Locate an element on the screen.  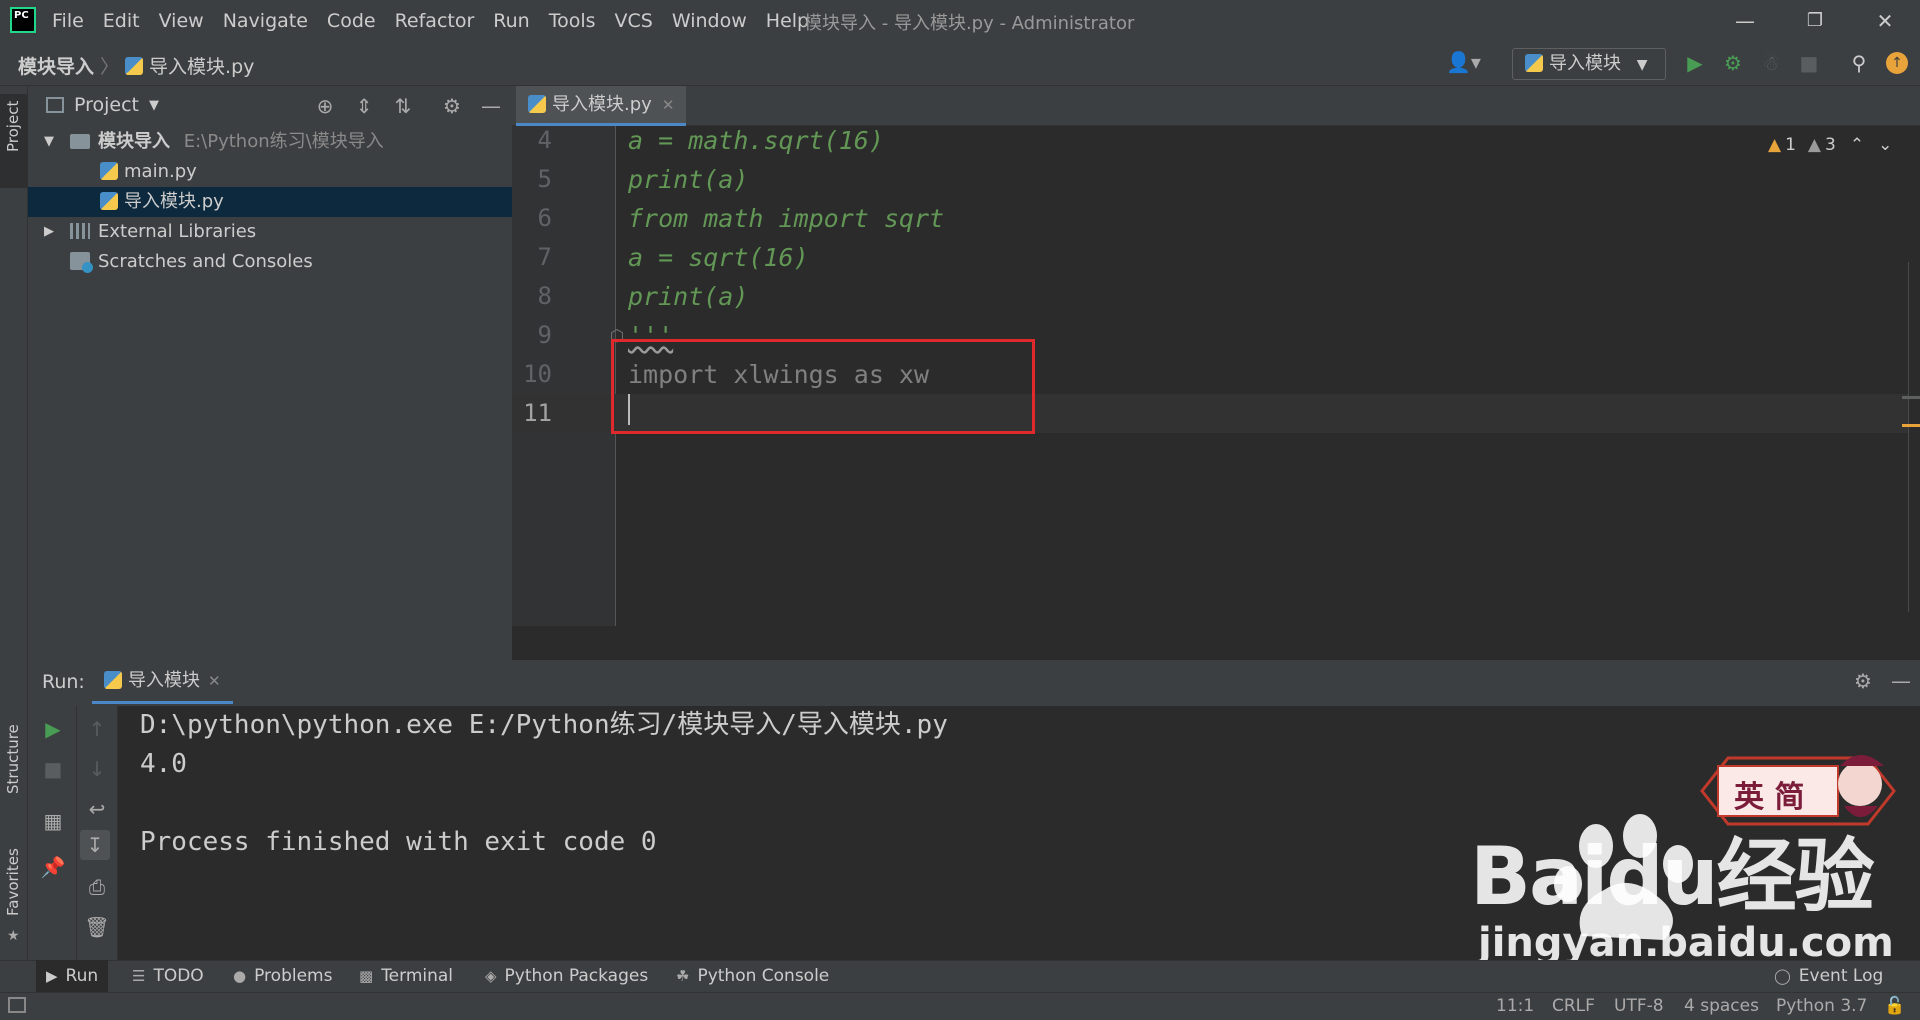
rerun-icon: ▶ is located at coordinates (53, 729).